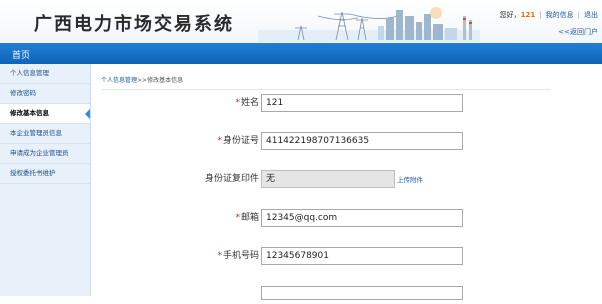  I want to click on form-row-id-number: *身份证号, so click(346, 141).